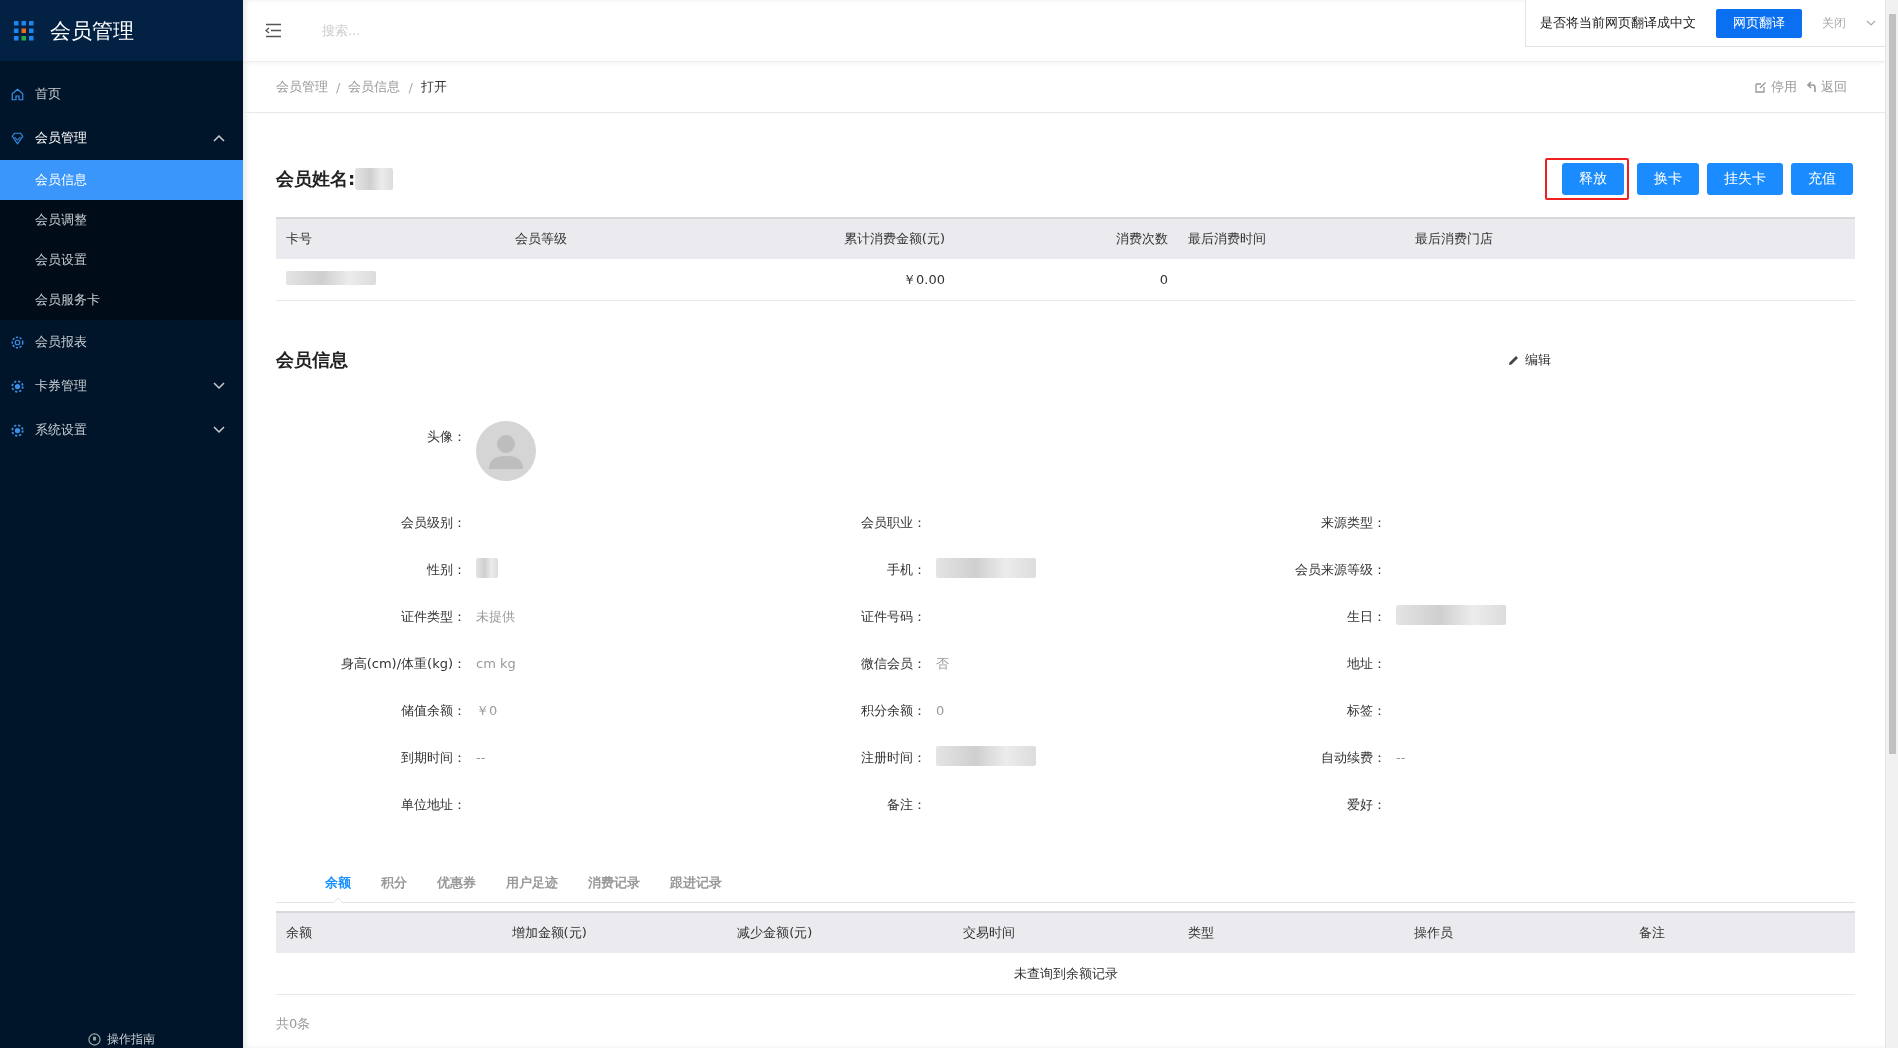  What do you see at coordinates (94, 1039) in the screenshot?
I see `guide-icon` at bounding box center [94, 1039].